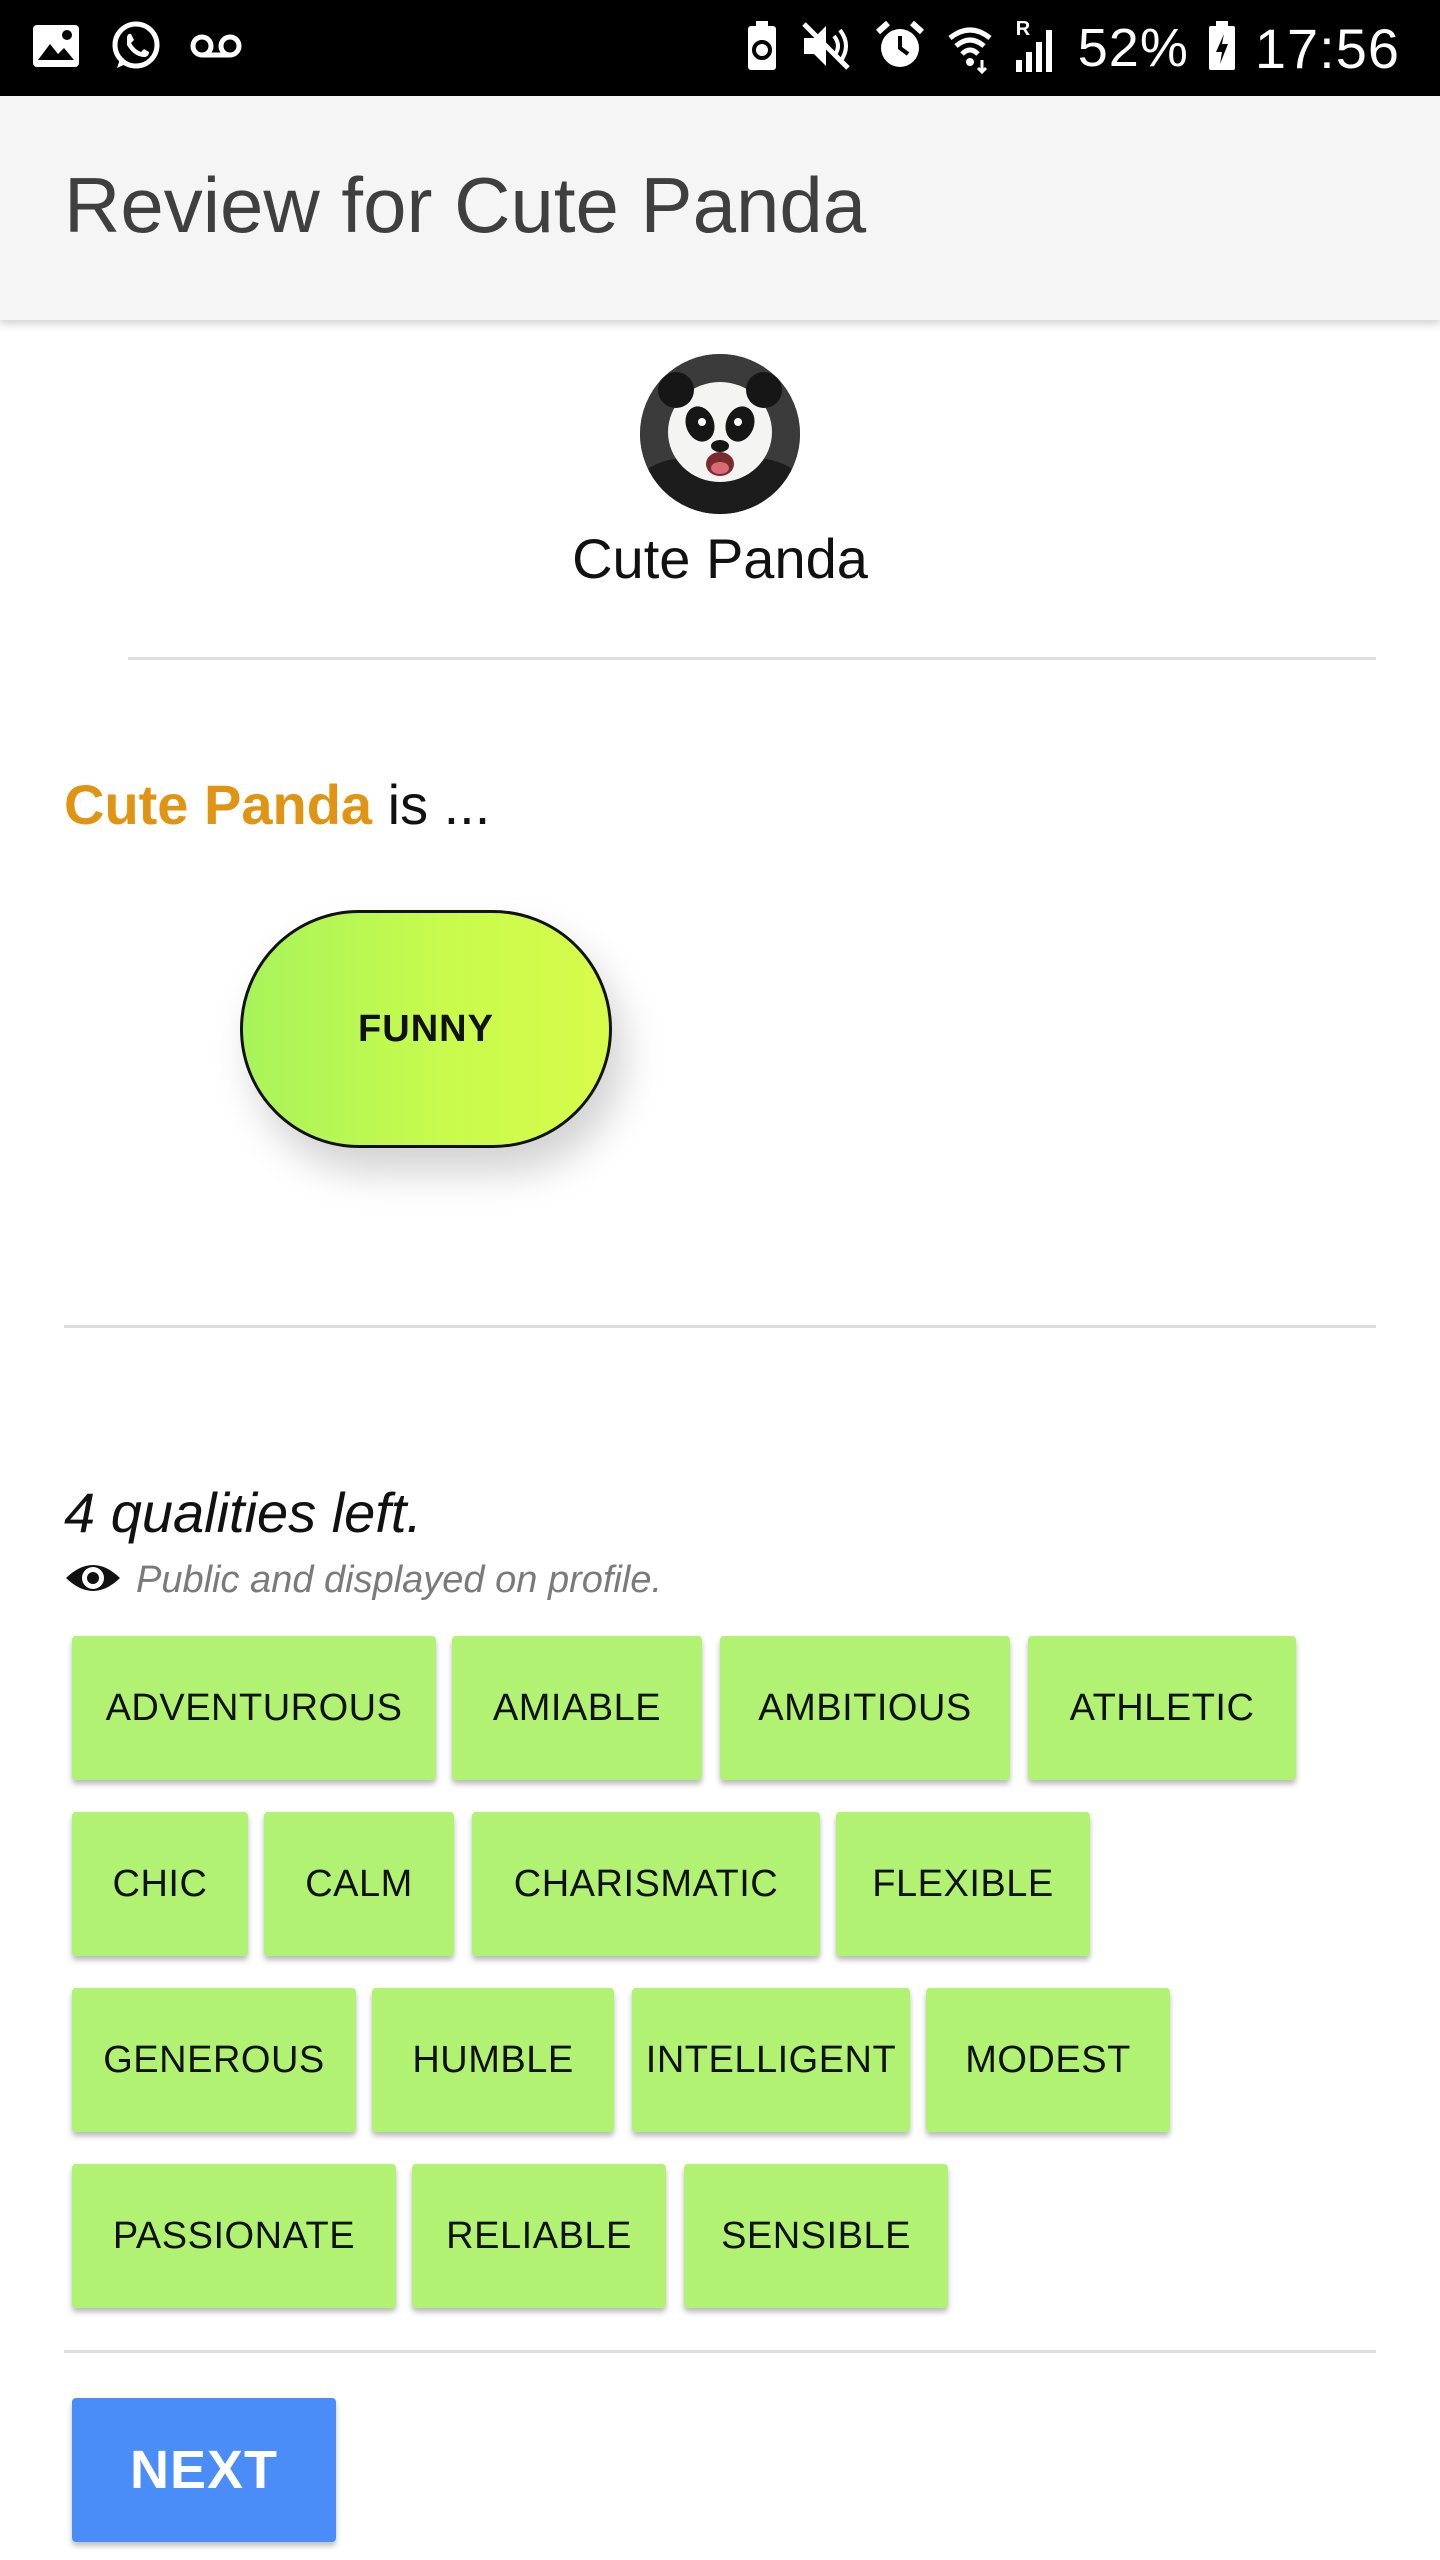  I want to click on quality-chip-row: PASSIONATE RELIABLE SENSIBLE, so click(722, 2236).